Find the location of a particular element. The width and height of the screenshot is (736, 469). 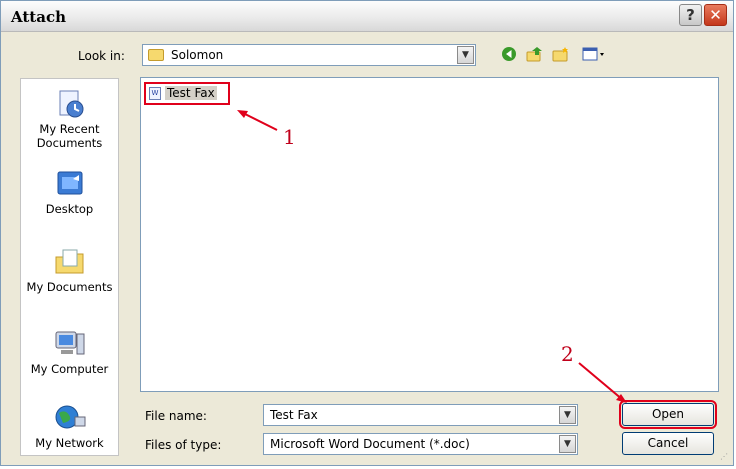

cancel-button: Cancel is located at coordinates (668, 443).